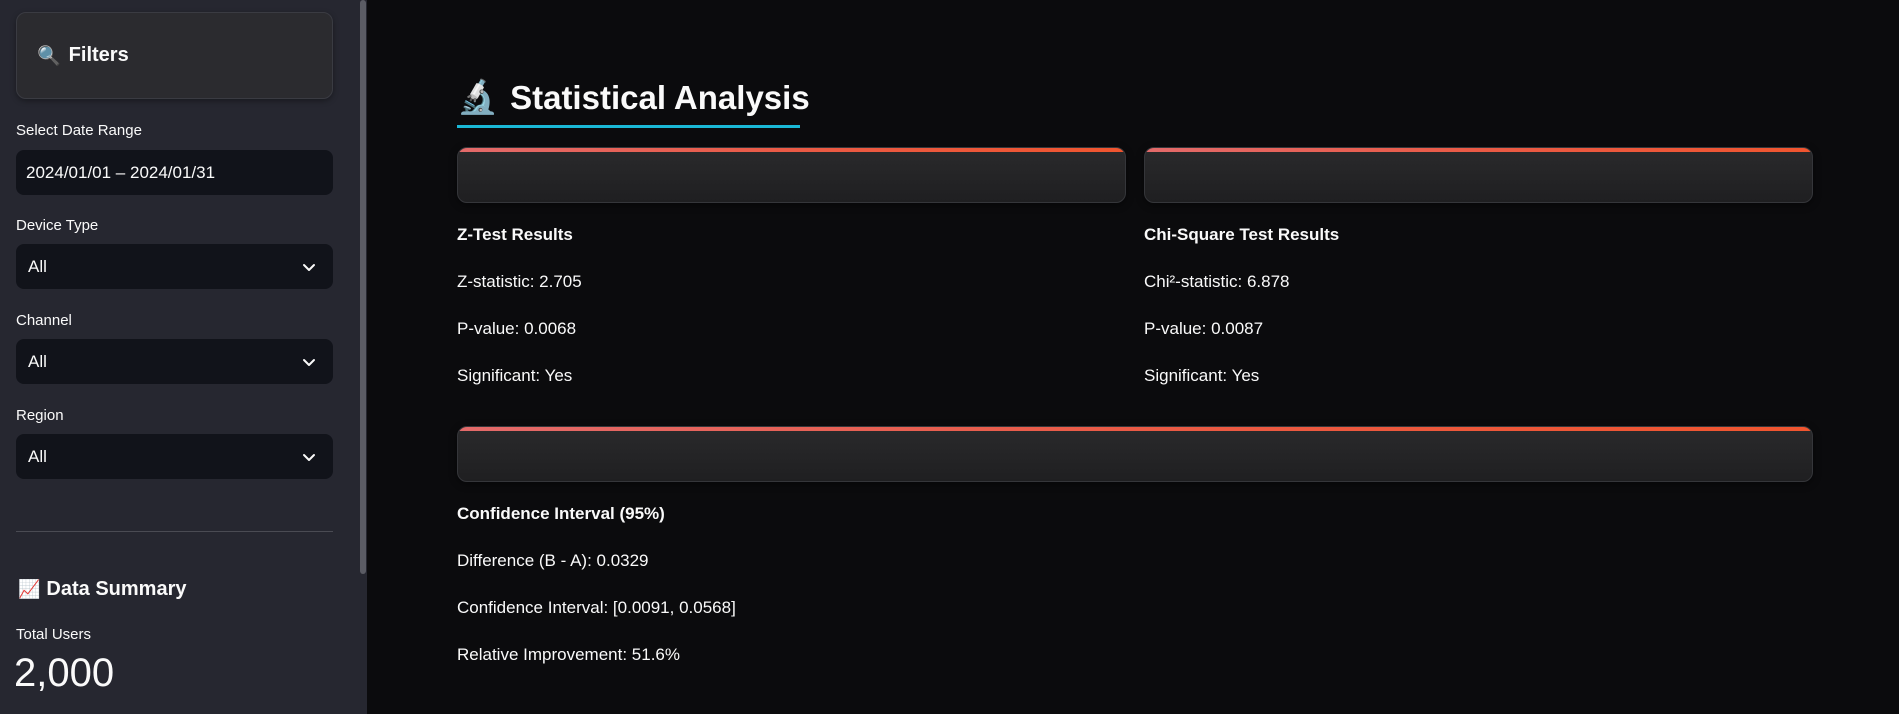 The height and width of the screenshot is (714, 1899). I want to click on data-summary-title: 📈 Data Summary, so click(102, 589).